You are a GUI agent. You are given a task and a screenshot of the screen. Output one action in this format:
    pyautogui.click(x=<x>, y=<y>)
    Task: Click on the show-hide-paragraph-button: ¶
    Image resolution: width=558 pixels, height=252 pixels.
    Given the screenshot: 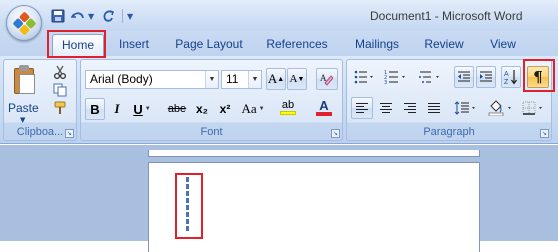 What is the action you would take?
    pyautogui.click(x=538, y=77)
    